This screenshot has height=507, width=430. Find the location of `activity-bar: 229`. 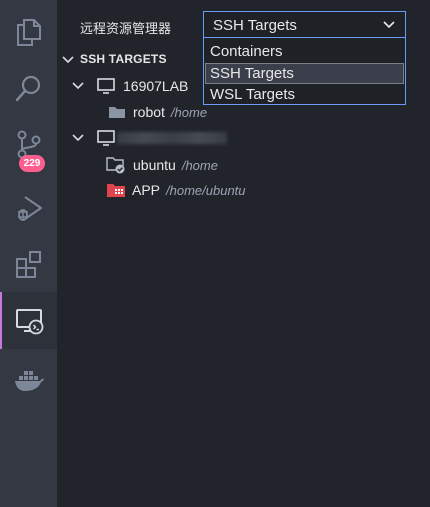

activity-bar: 229 is located at coordinates (28, 253).